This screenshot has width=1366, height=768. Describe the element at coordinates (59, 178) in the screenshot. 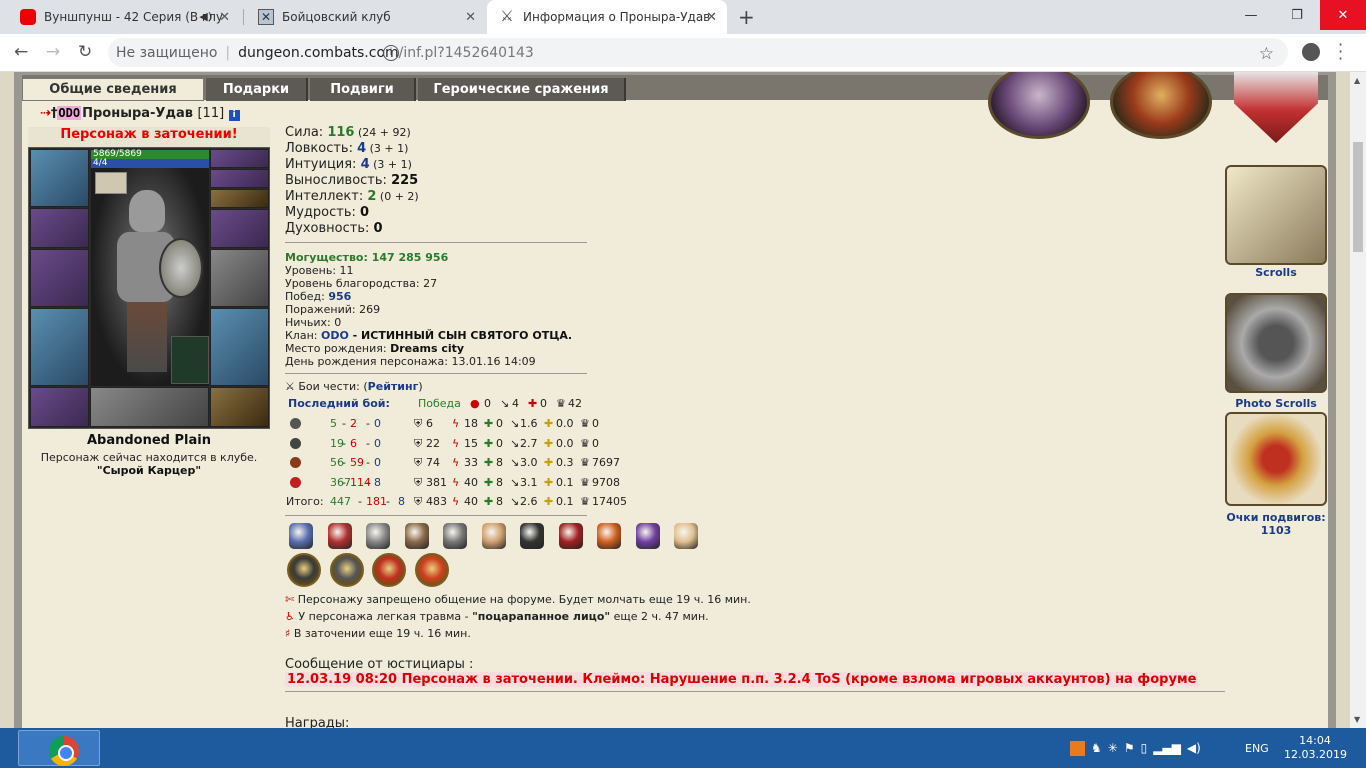

I see `helmet-slot` at that location.